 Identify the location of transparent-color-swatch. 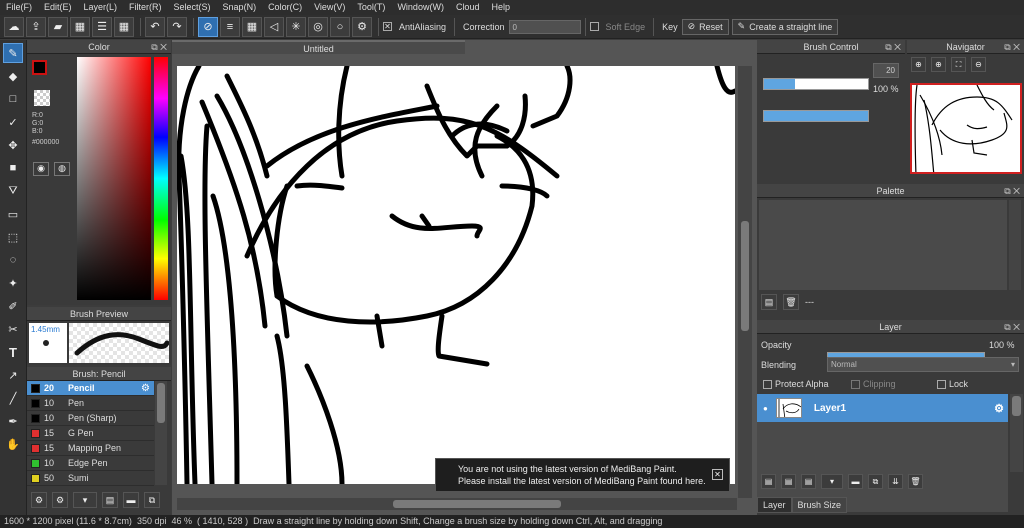
(42, 98).